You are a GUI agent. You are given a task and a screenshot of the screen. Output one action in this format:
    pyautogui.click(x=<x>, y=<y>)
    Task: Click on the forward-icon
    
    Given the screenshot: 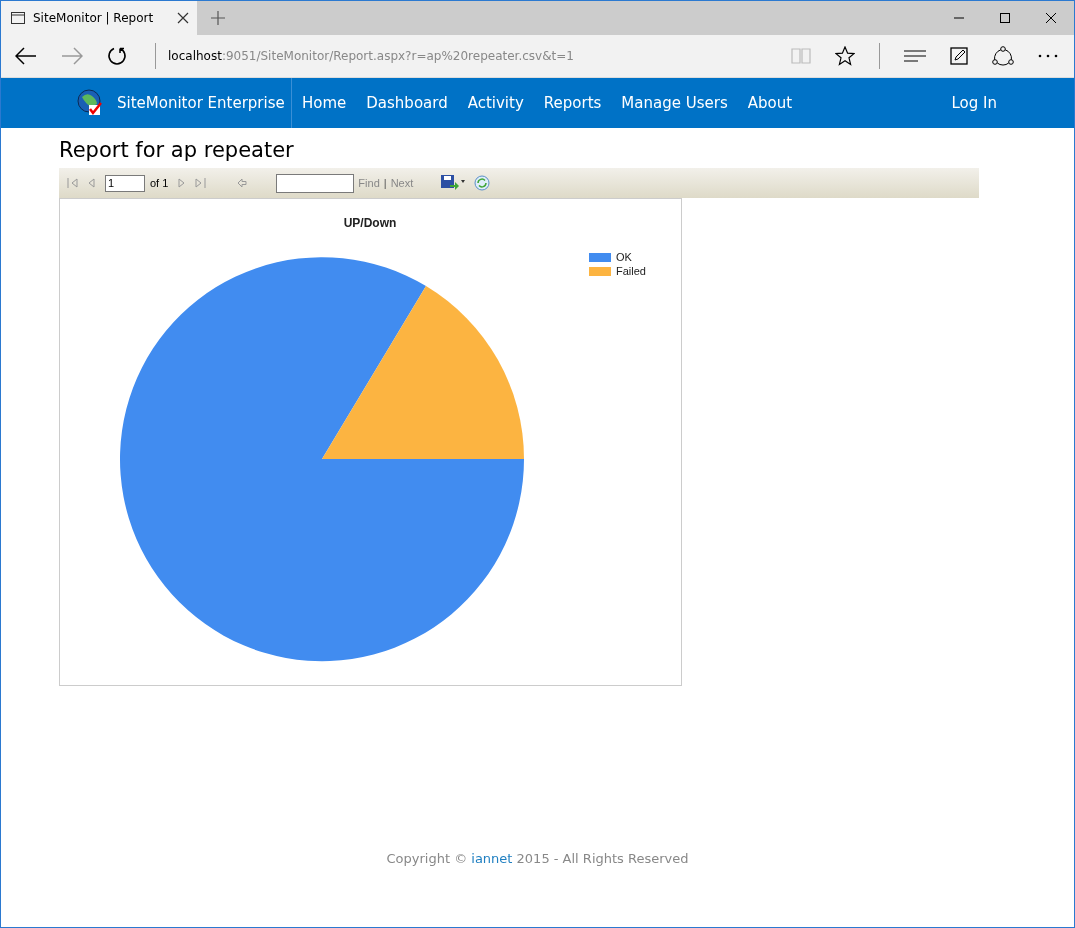 What is the action you would take?
    pyautogui.click(x=72, y=56)
    